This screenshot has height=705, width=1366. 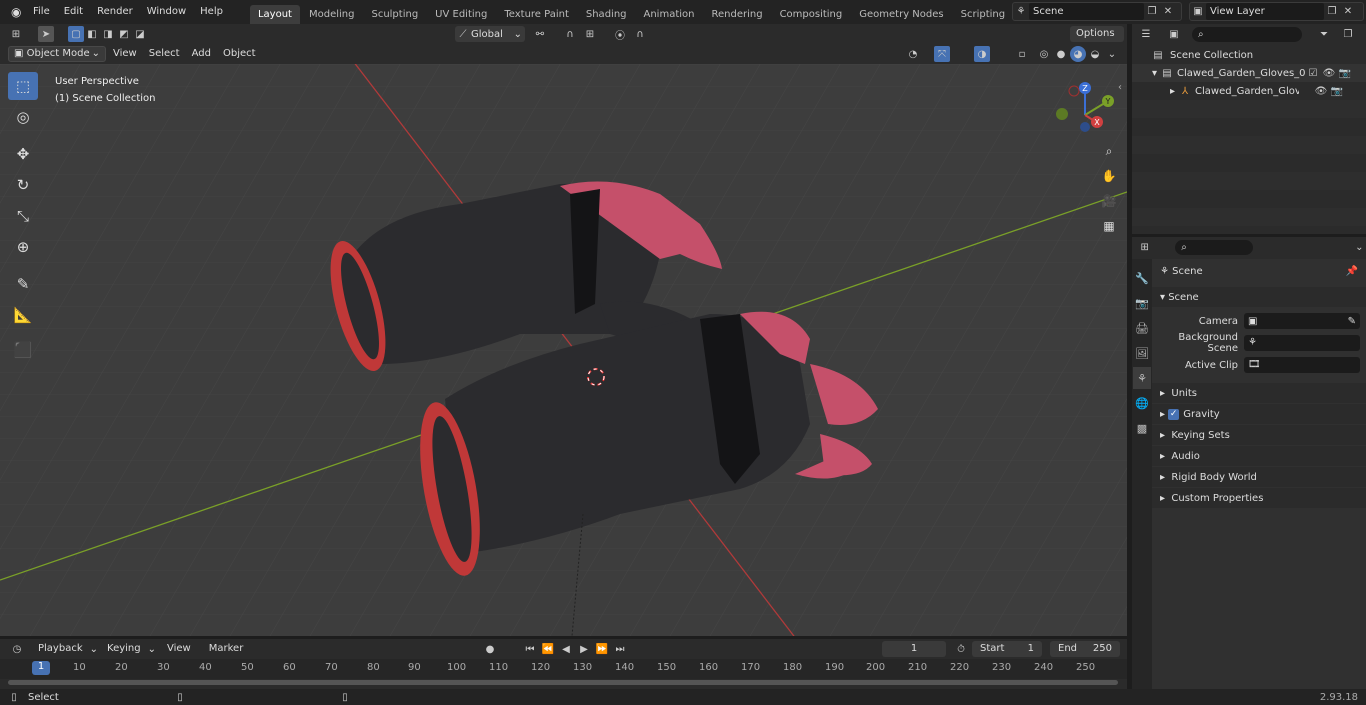 What do you see at coordinates (914, 649) in the screenshot?
I see `current-frame-field: 1` at bounding box center [914, 649].